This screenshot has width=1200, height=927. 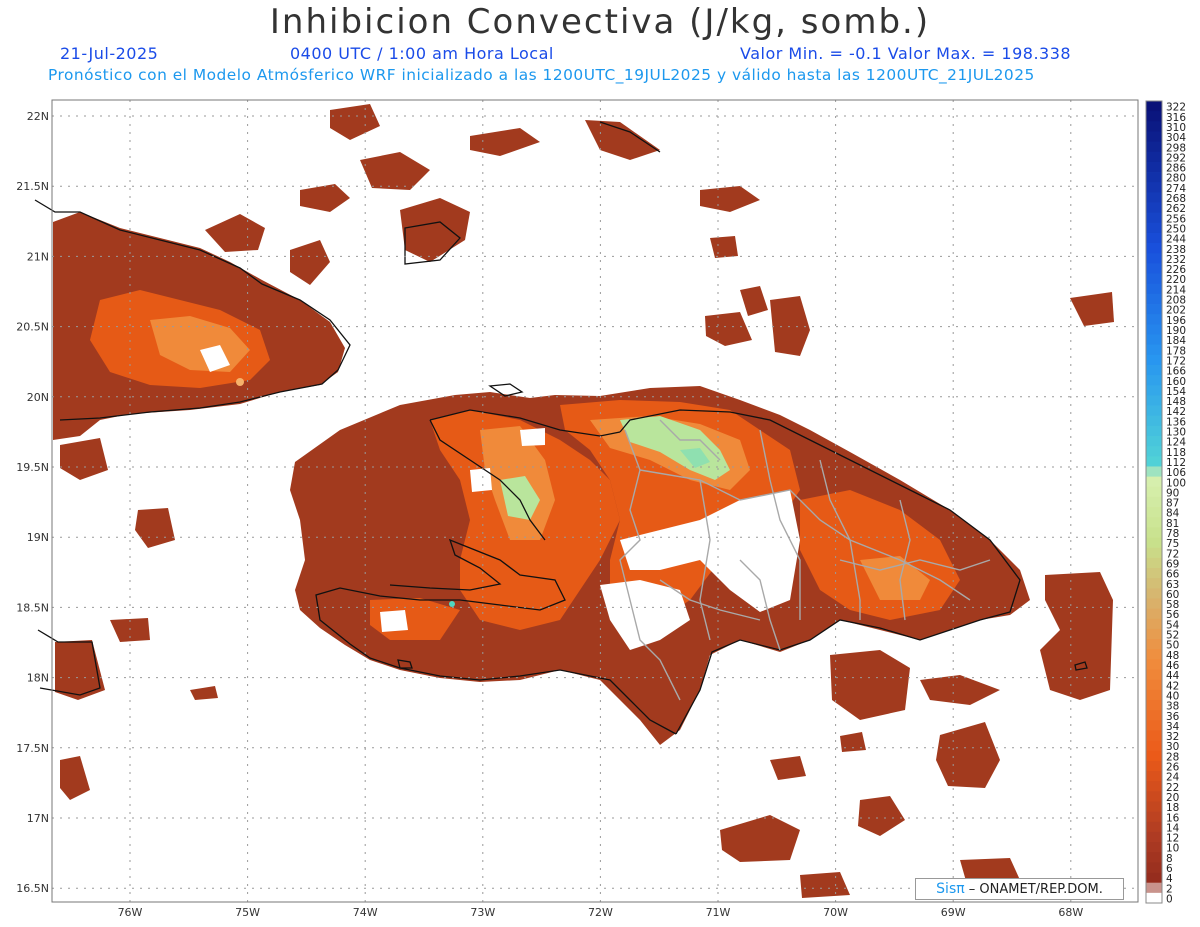 I want to click on lat-label: 21.5N, so click(x=32, y=186).